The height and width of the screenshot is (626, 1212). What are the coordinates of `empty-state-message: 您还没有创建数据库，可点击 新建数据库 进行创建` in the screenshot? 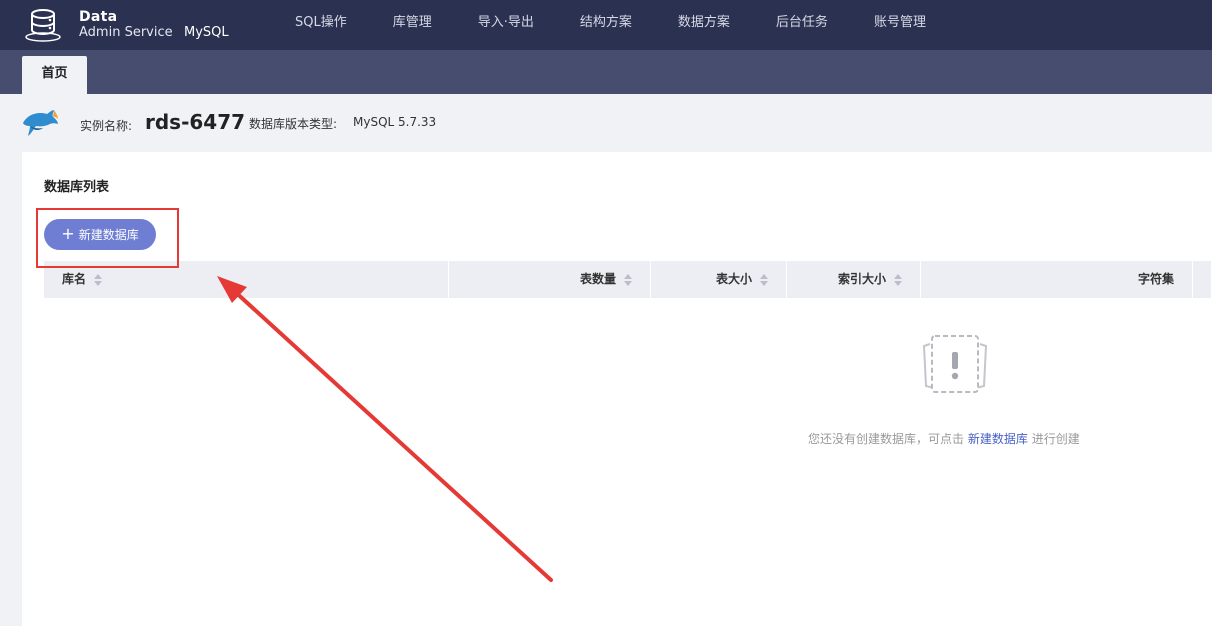 It's located at (944, 438).